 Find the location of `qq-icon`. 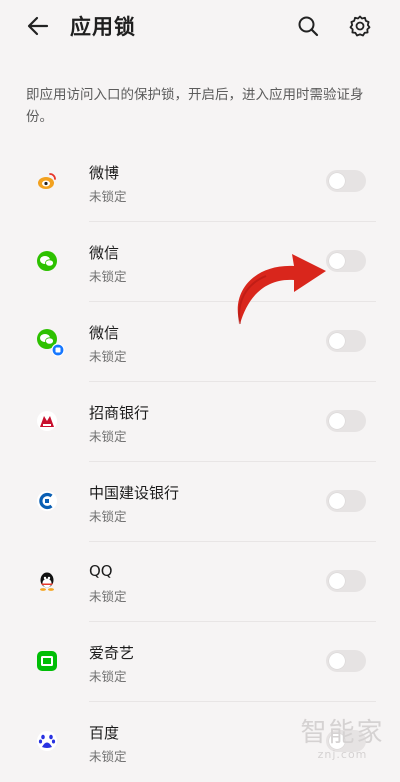

qq-icon is located at coordinates (47, 581).